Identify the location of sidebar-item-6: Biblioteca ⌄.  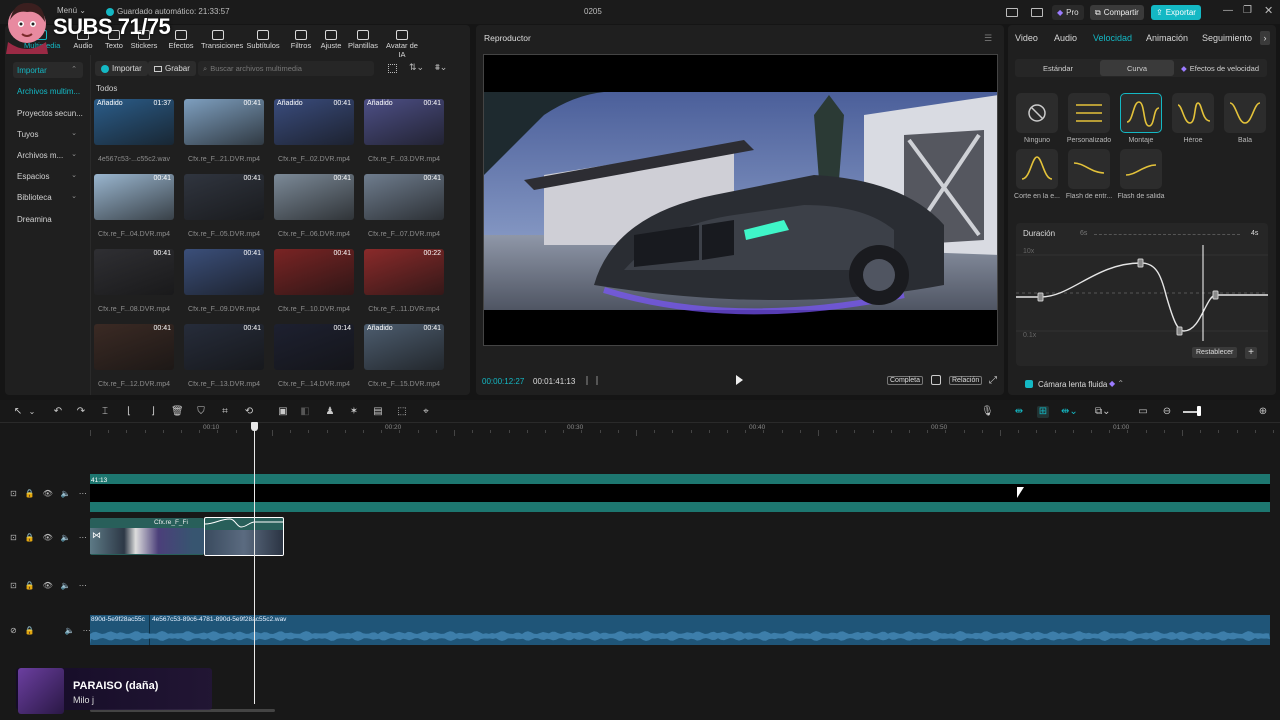
(48, 197).